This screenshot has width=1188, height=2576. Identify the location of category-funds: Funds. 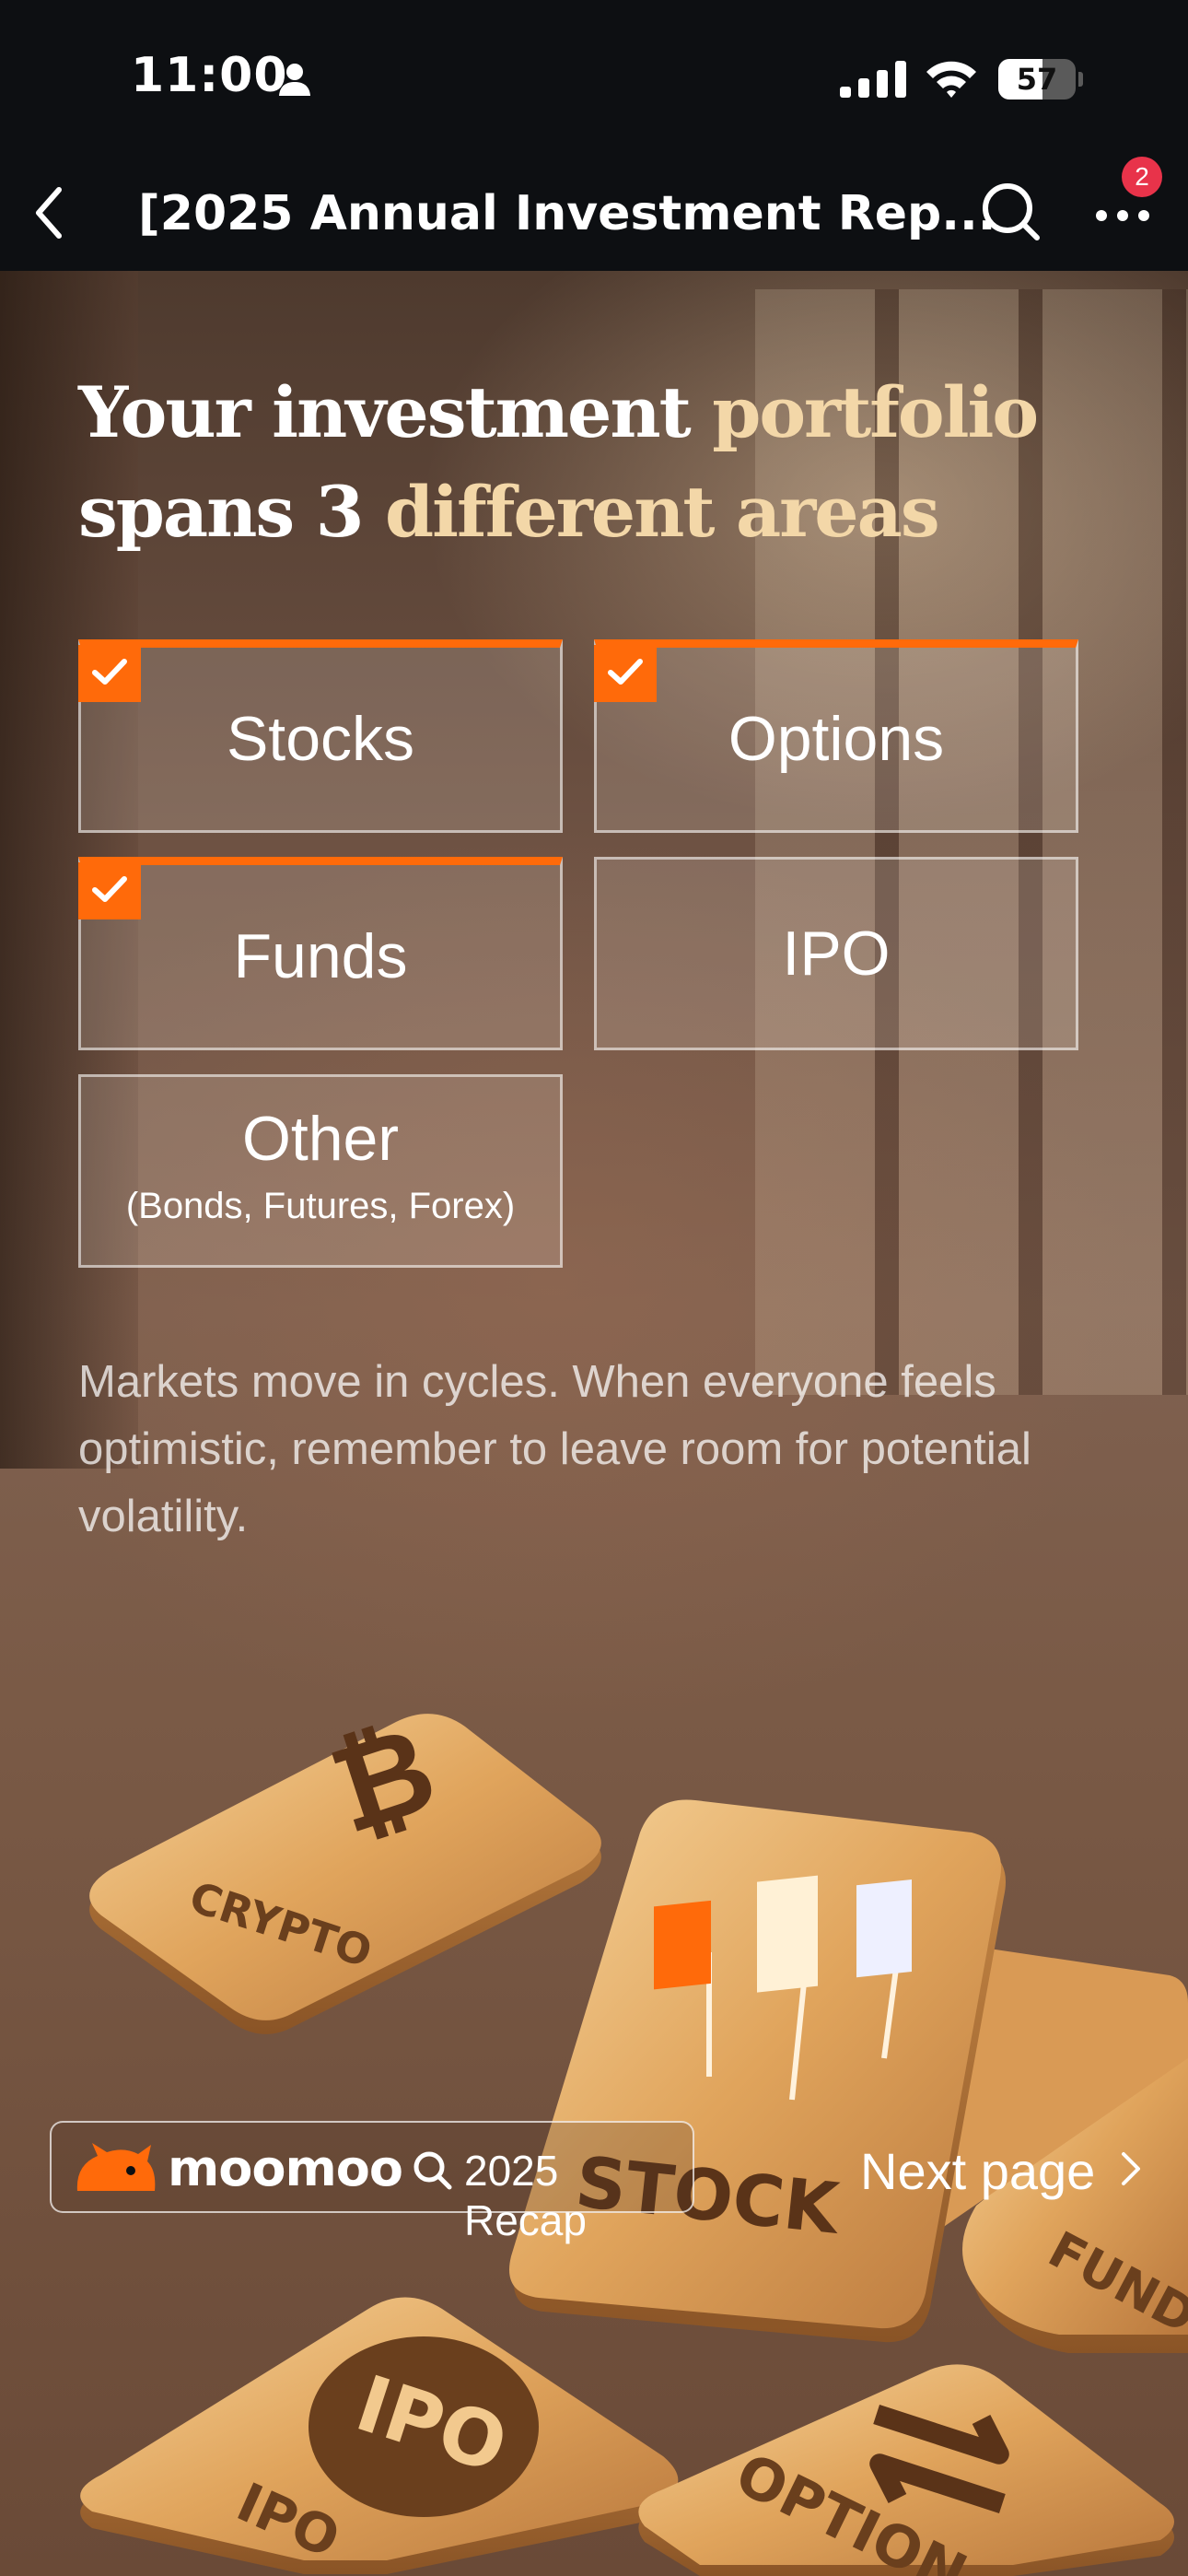
(320, 953).